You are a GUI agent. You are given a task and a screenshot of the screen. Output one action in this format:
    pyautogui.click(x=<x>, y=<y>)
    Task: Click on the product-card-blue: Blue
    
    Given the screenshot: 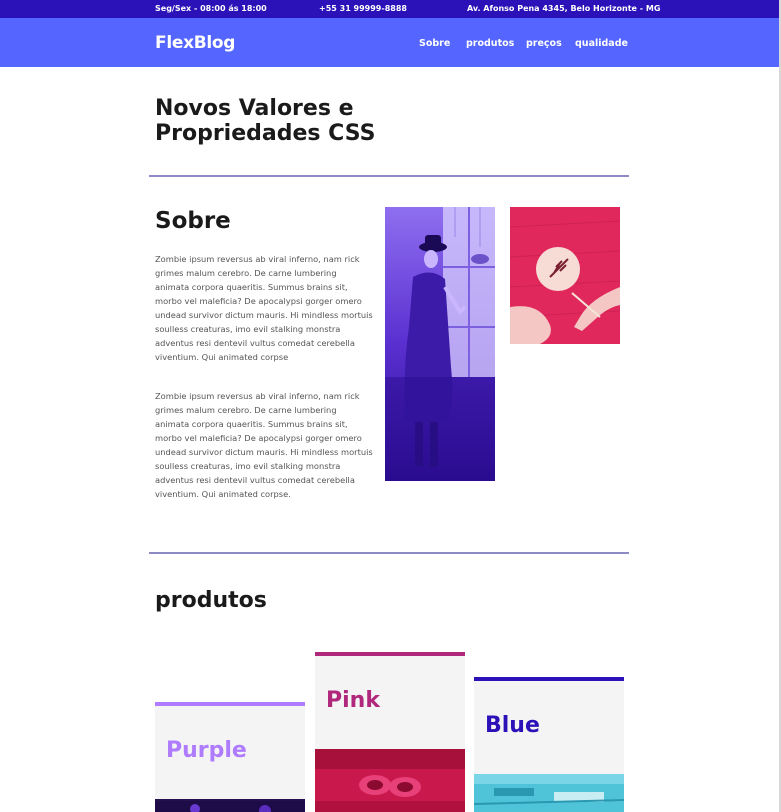 What is the action you would take?
    pyautogui.click(x=549, y=744)
    